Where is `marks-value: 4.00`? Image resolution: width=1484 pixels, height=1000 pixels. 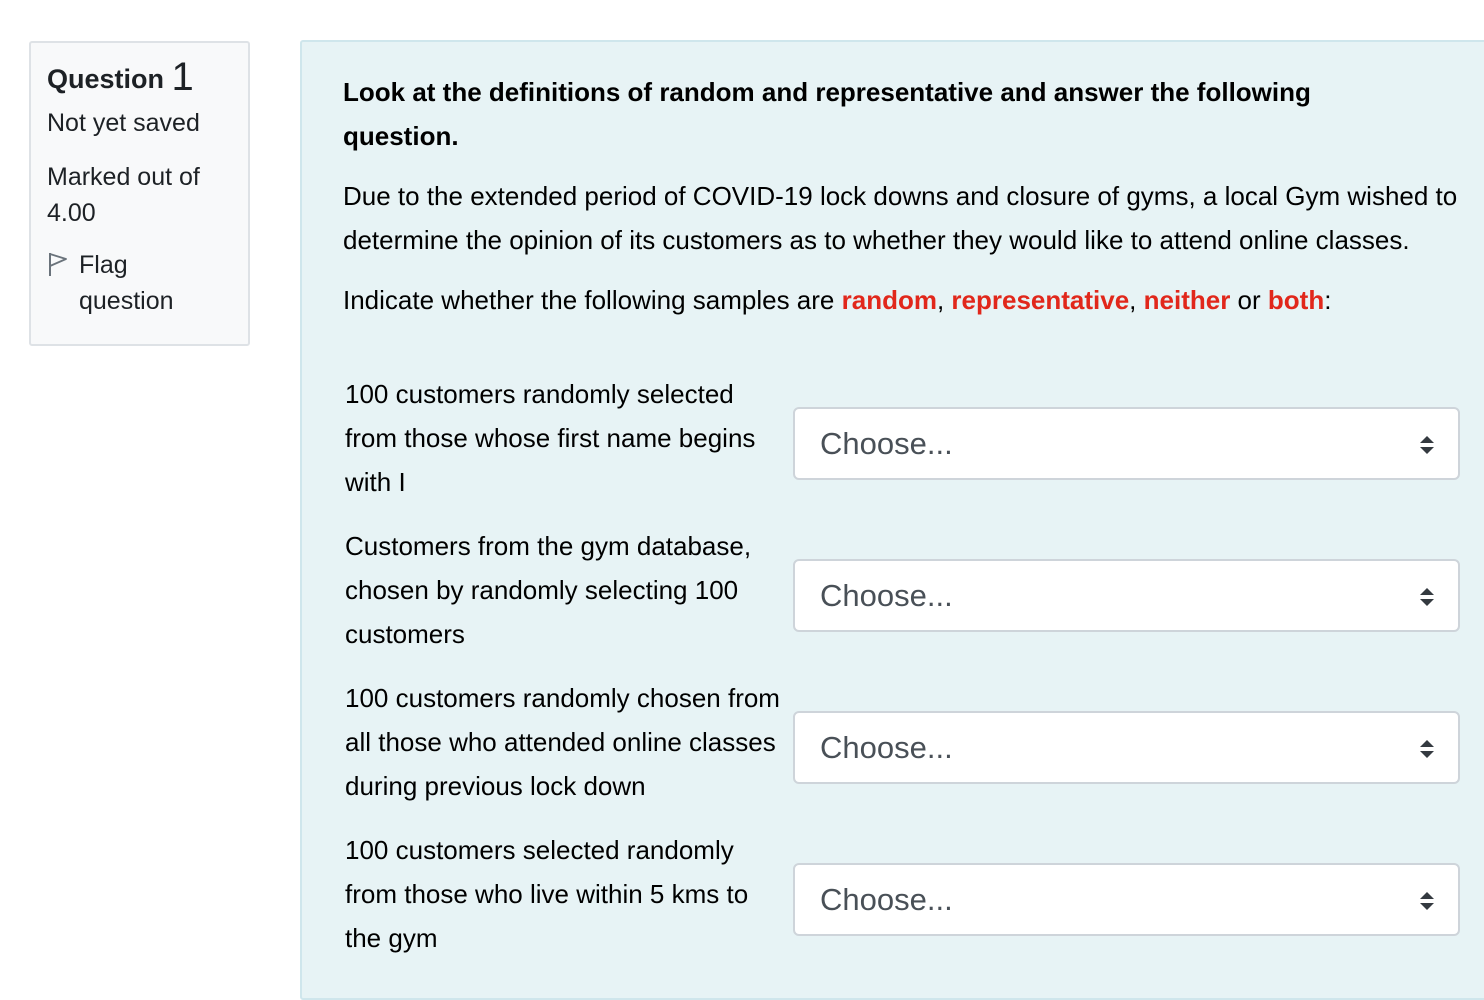
marks-value: 4.00 is located at coordinates (71, 213).